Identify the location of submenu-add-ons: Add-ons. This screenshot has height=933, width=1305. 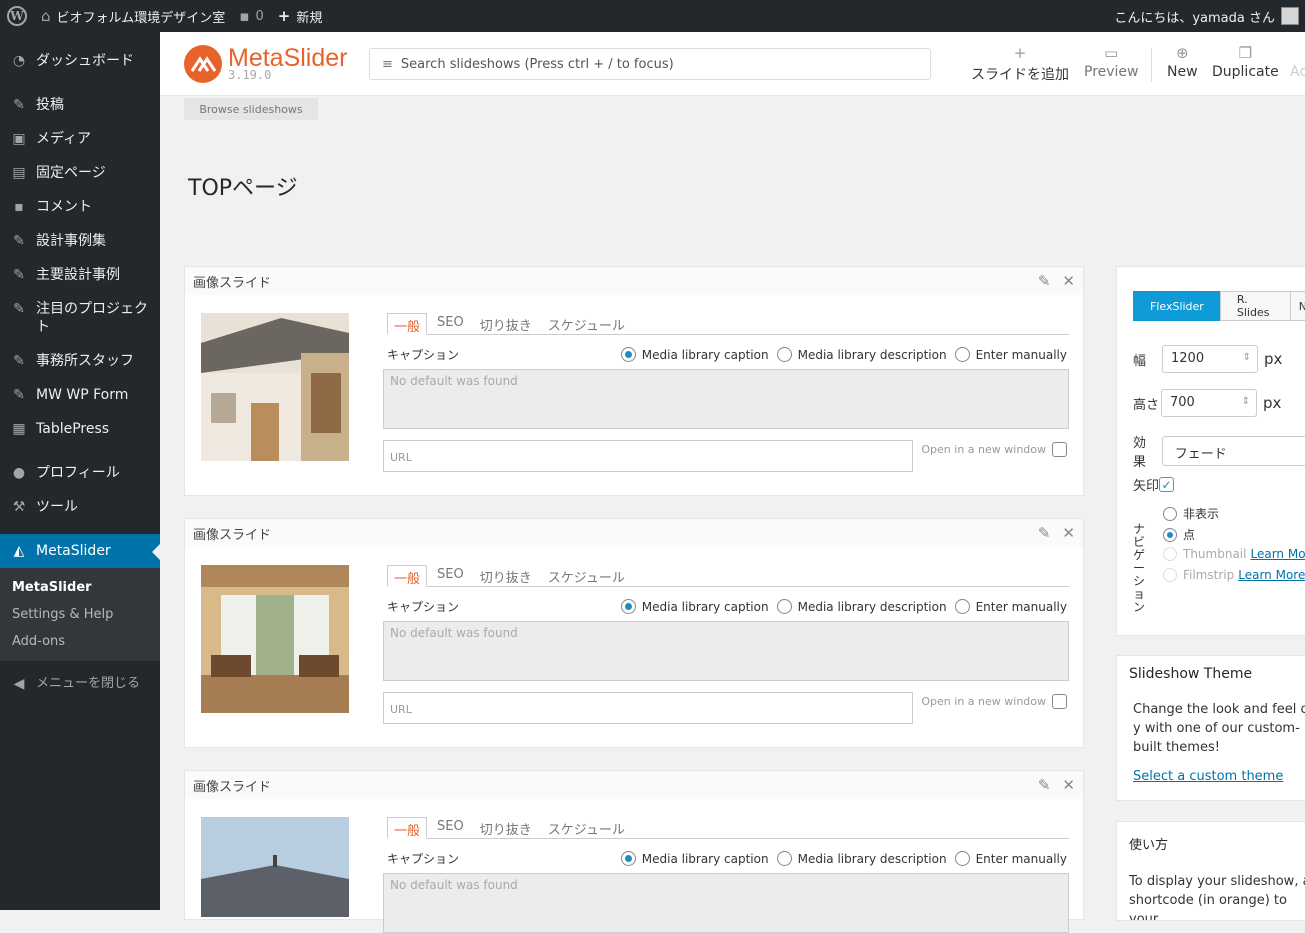
(80, 641).